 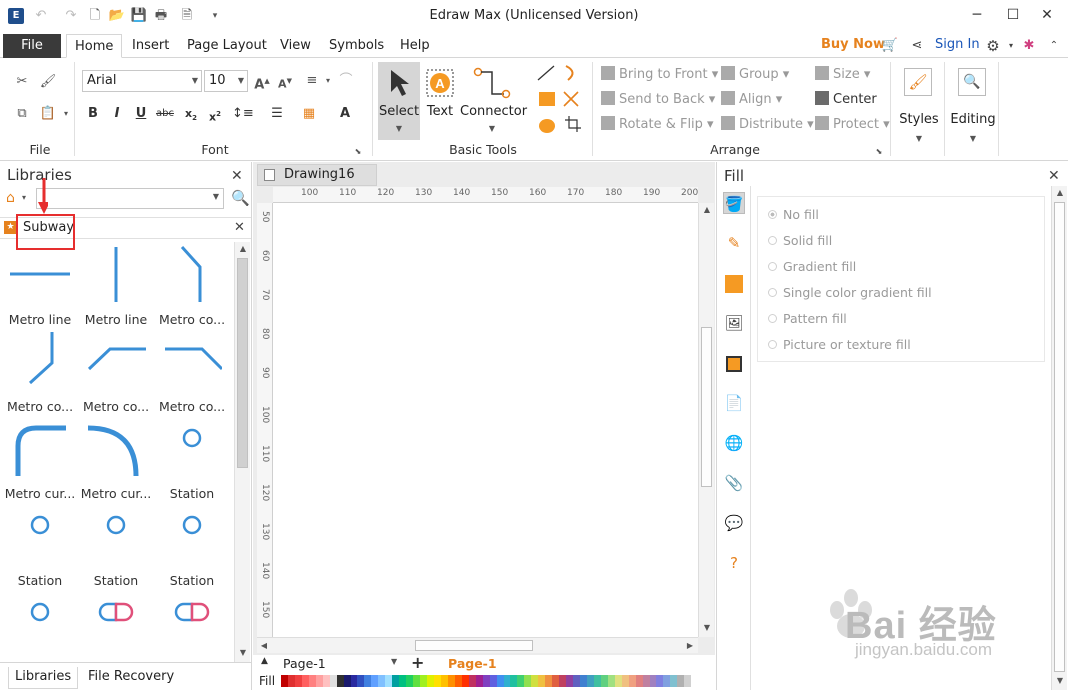 What do you see at coordinates (399, 101) in the screenshot?
I see `select-tool-button: Select ▼` at bounding box center [399, 101].